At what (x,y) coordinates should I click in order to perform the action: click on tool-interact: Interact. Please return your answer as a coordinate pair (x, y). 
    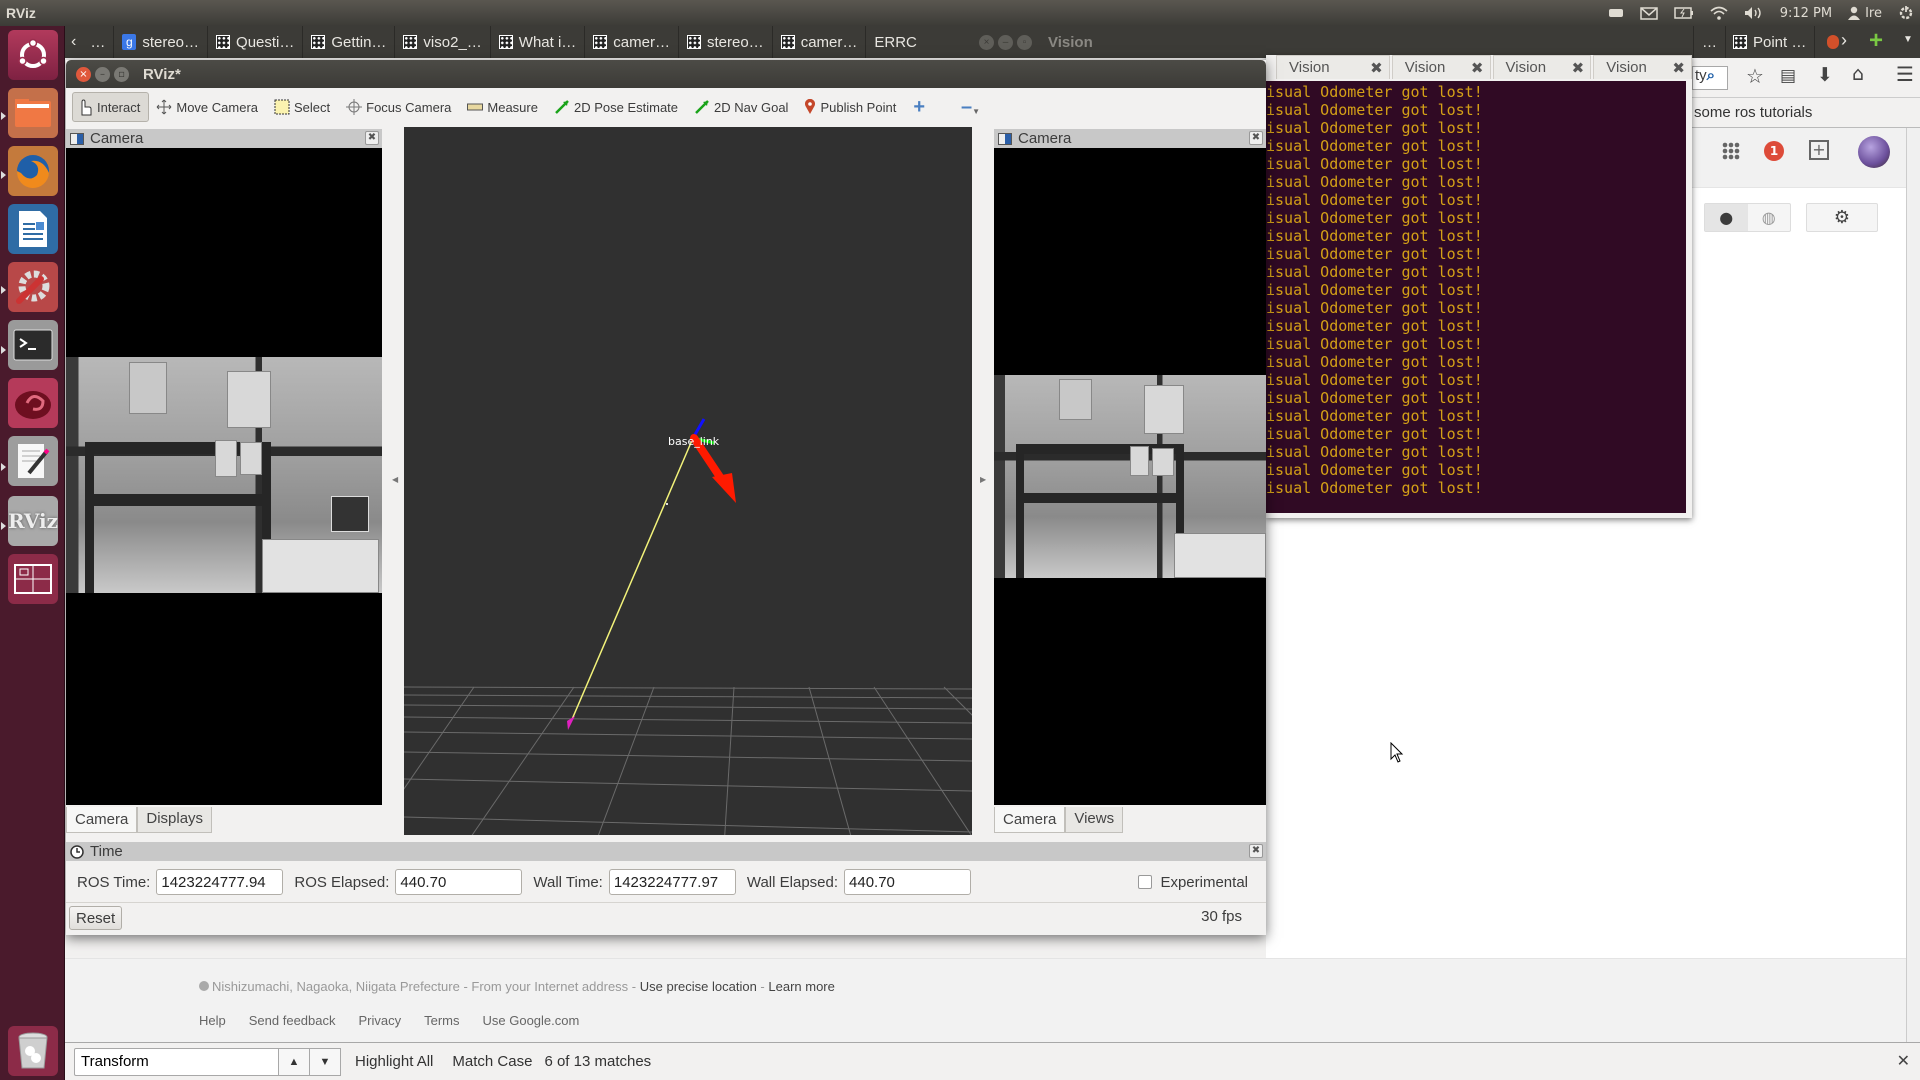
    Looking at the image, I should click on (111, 107).